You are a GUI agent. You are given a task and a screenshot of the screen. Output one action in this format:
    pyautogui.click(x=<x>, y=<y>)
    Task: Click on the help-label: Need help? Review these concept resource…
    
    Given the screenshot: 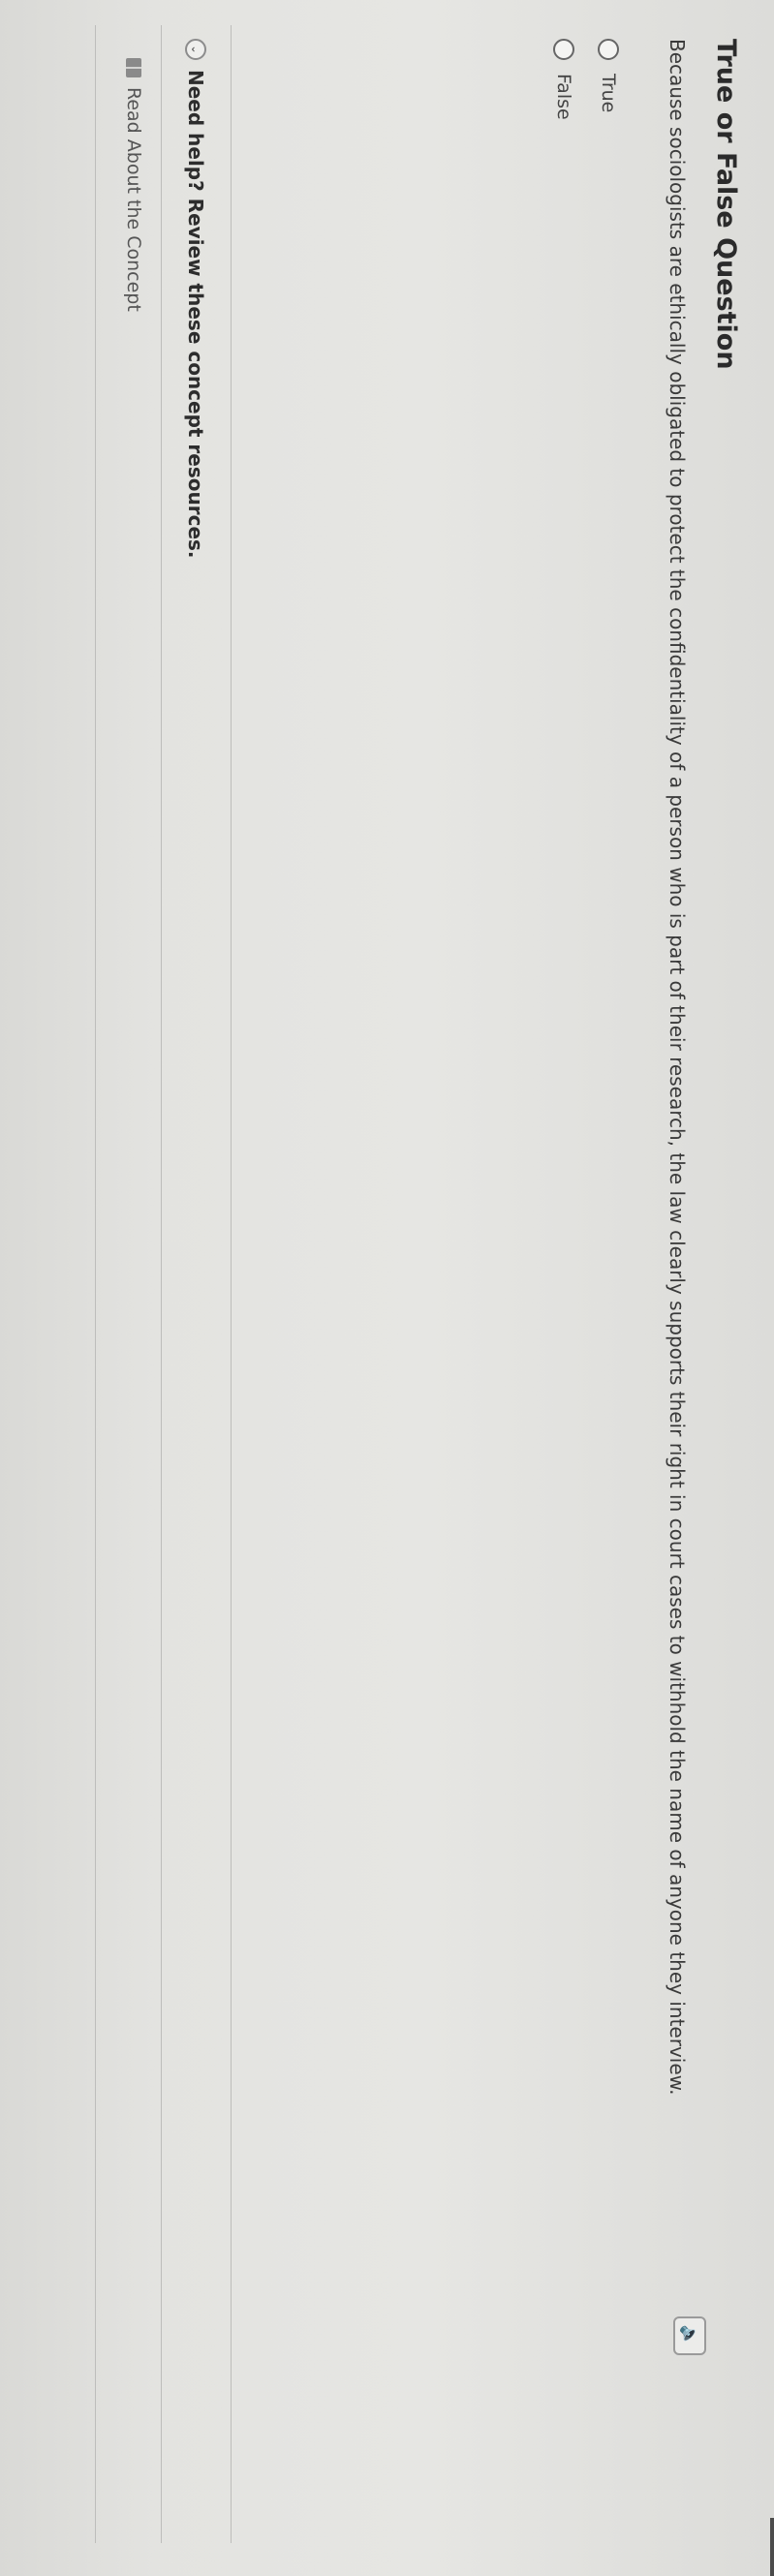 What is the action you would take?
    pyautogui.click(x=195, y=314)
    